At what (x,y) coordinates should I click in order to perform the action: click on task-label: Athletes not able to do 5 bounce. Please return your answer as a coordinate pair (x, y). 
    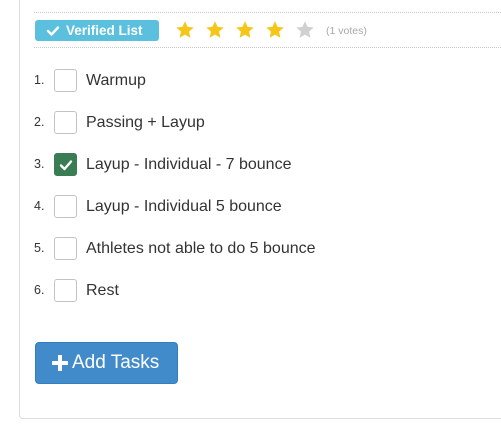
    Looking at the image, I should click on (201, 248).